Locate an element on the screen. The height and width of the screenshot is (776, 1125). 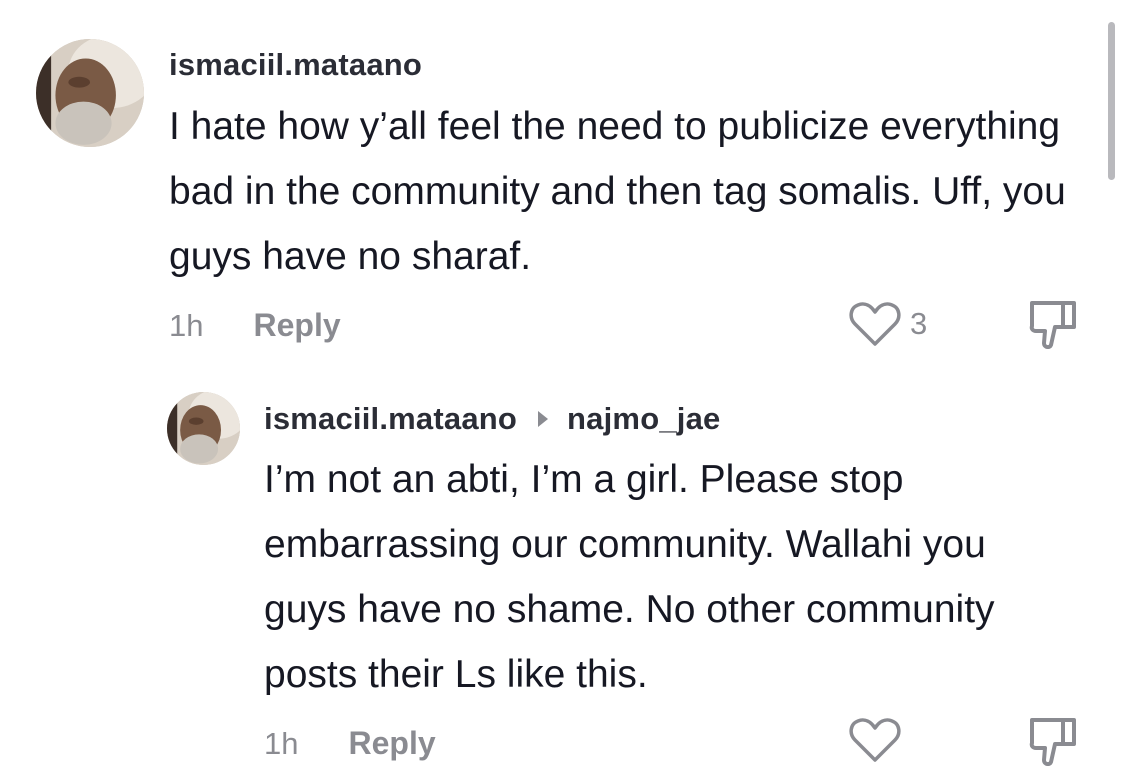
like-button: 3 is located at coordinates (887, 324).